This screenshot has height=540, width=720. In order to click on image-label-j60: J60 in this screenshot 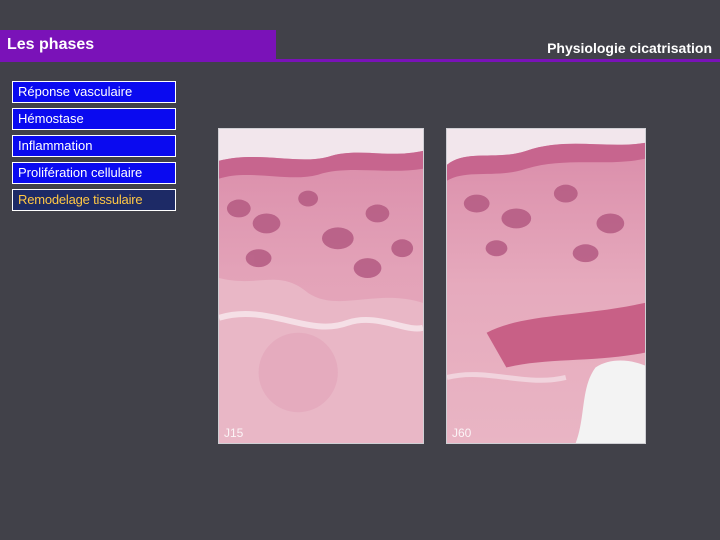, I will do `click(462, 433)`.